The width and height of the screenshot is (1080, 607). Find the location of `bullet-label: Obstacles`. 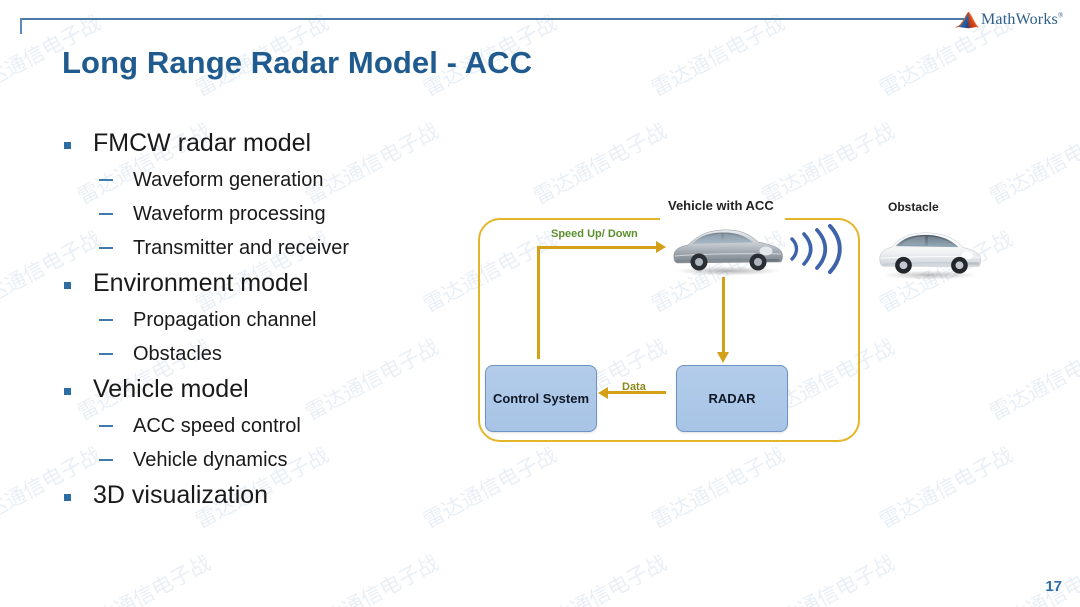

bullet-label: Obstacles is located at coordinates (177, 354).